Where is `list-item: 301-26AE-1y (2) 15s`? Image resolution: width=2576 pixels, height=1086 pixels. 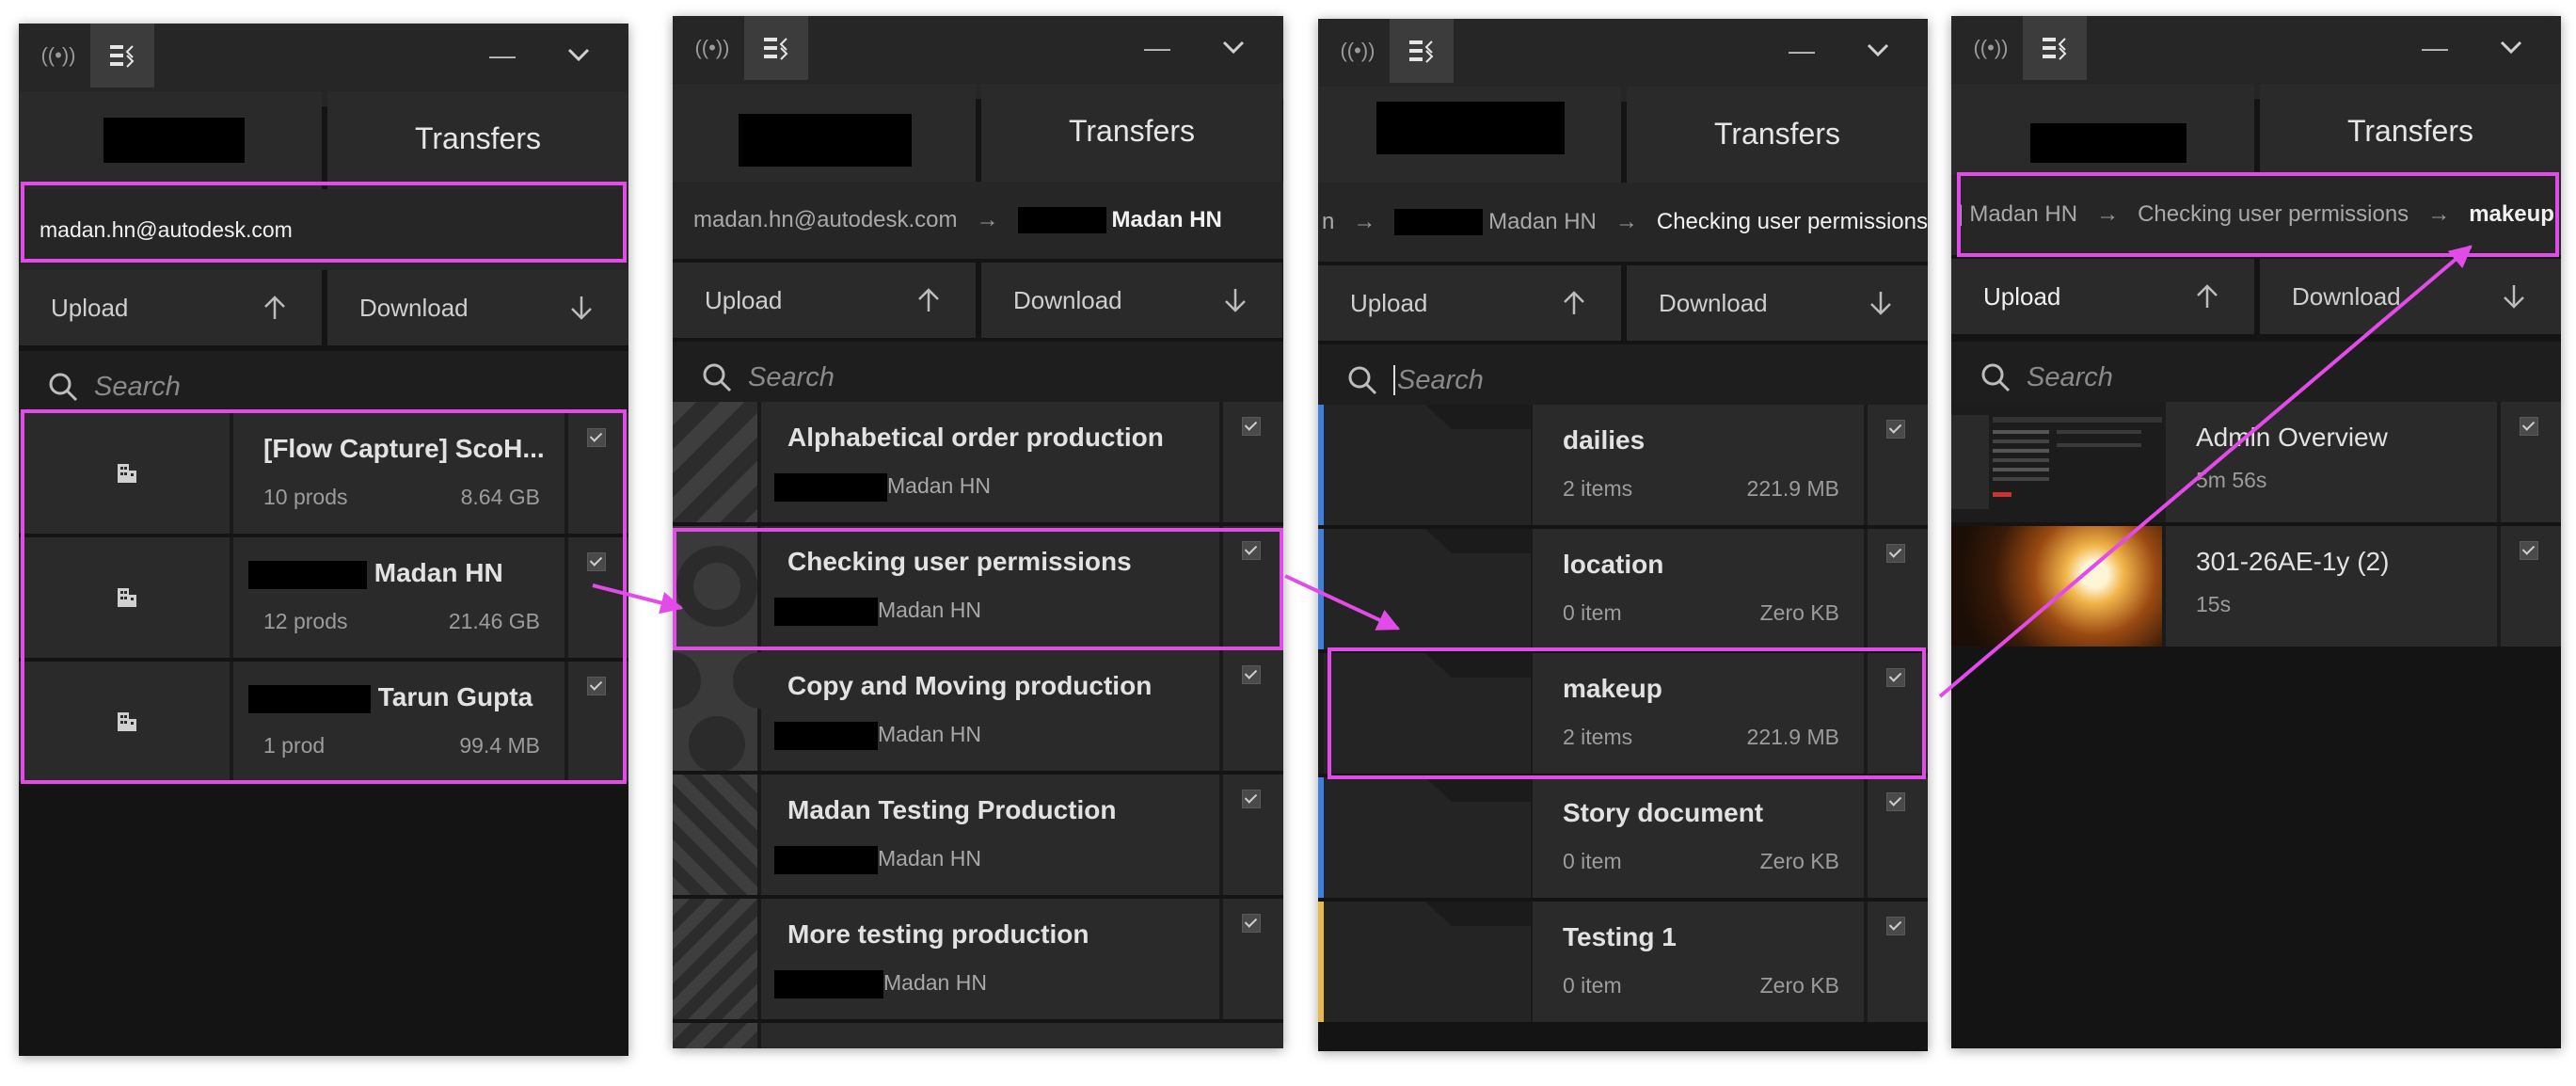 list-item: 301-26AE-1y (2) 15s is located at coordinates (2256, 586).